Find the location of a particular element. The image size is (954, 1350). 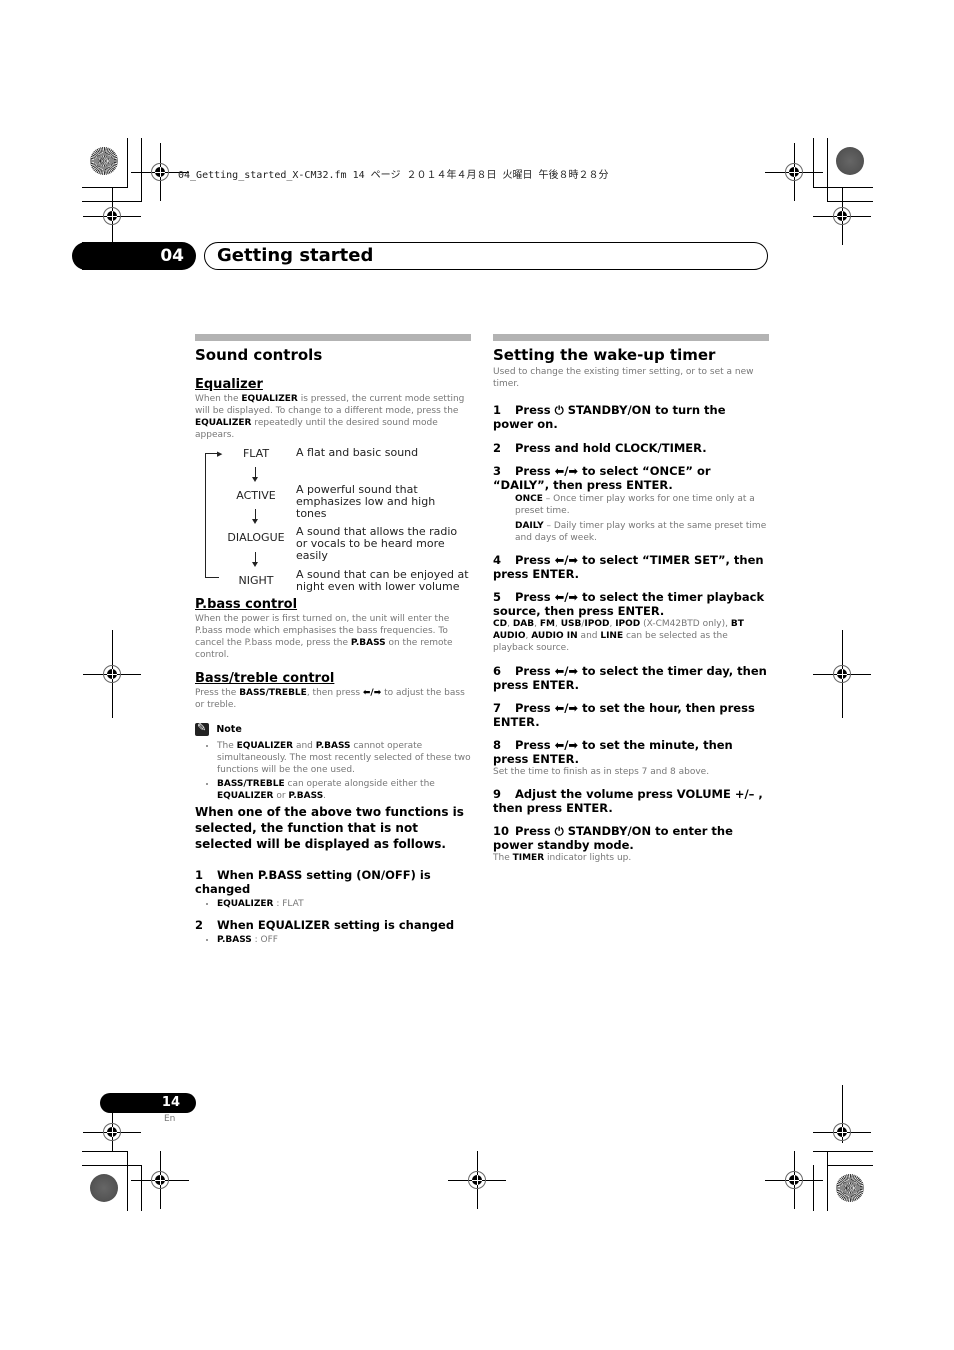

page-number: 14 is located at coordinates (148, 1103).